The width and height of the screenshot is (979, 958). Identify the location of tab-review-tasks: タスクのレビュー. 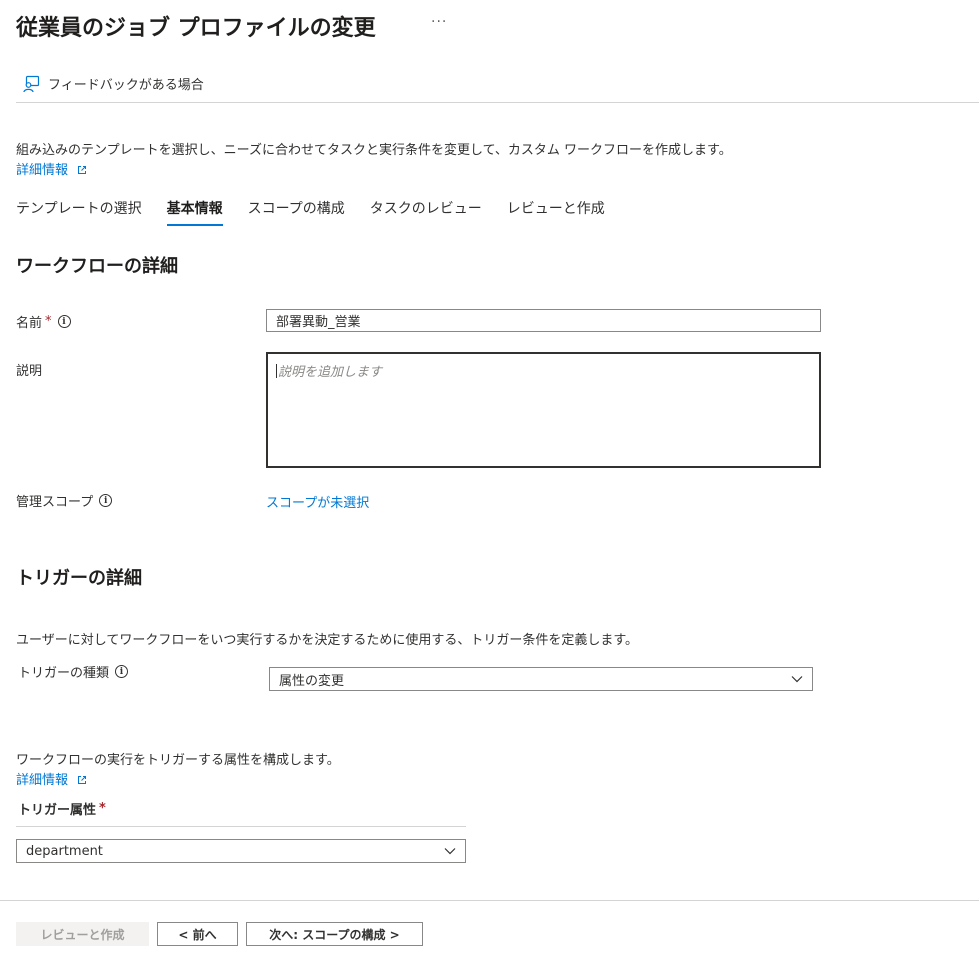
(426, 211).